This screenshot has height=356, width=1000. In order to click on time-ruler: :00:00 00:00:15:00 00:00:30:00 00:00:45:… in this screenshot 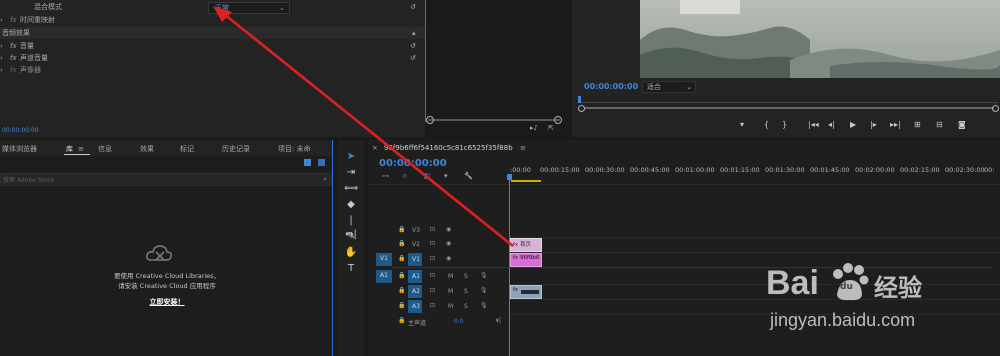, I will do `click(754, 171)`.